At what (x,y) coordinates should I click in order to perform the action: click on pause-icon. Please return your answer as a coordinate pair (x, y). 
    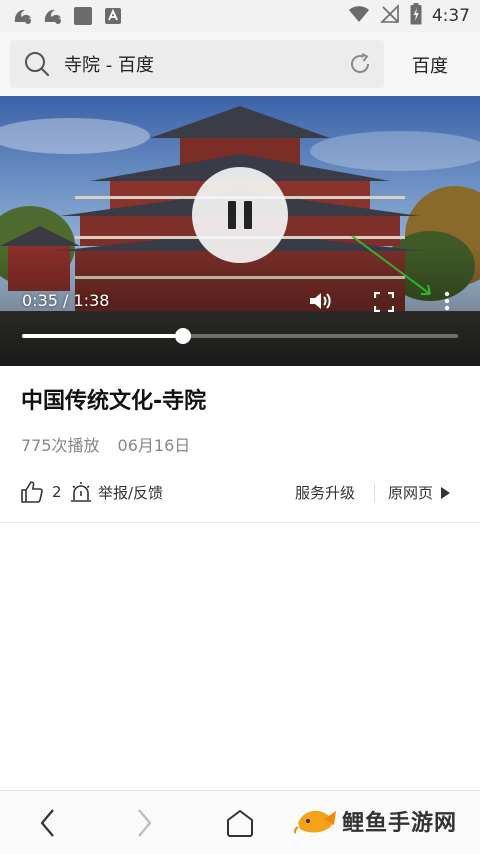
    Looking at the image, I should click on (232, 215).